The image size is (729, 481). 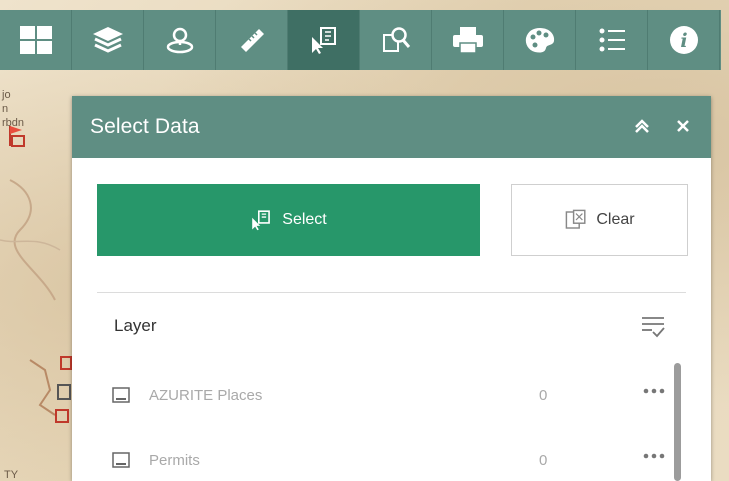 I want to click on select-button-label: Select, so click(x=304, y=219).